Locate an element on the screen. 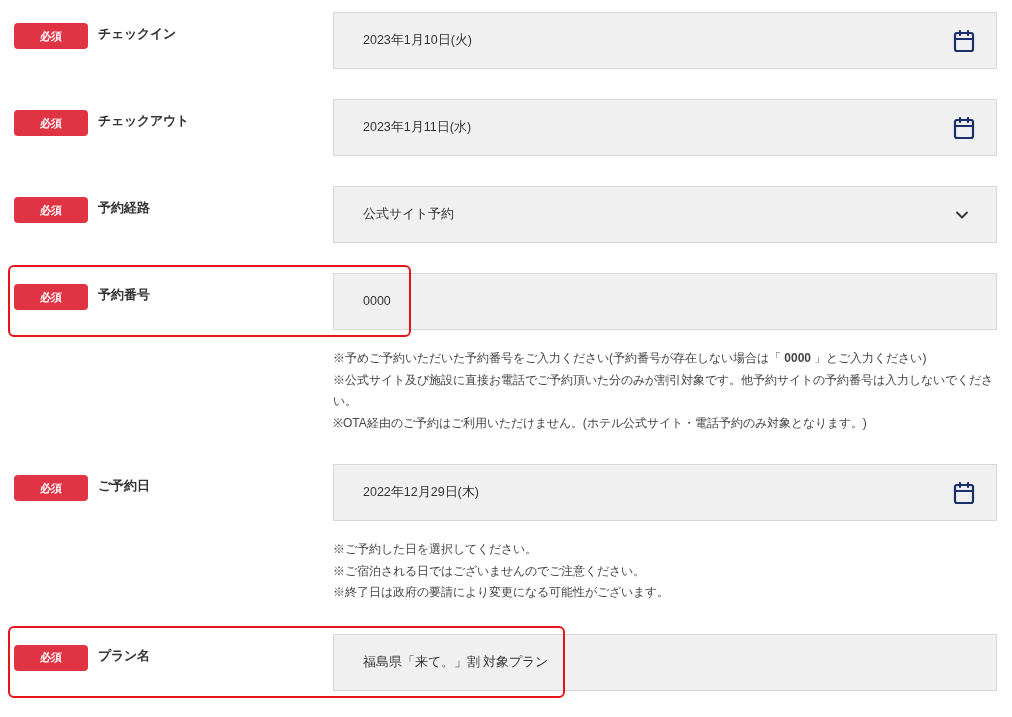 Image resolution: width=1012 pixels, height=717 pixels. date-field: 2023年1月11日(水) is located at coordinates (665, 127).